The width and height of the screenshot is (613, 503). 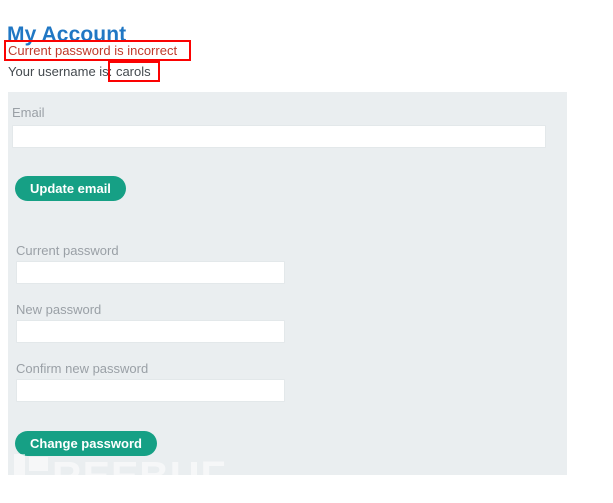 I want to click on new-password-label: New password, so click(x=59, y=309).